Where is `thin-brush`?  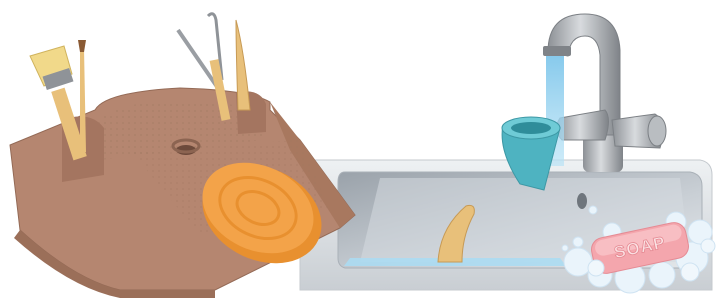 thin-brush is located at coordinates (83, 100).